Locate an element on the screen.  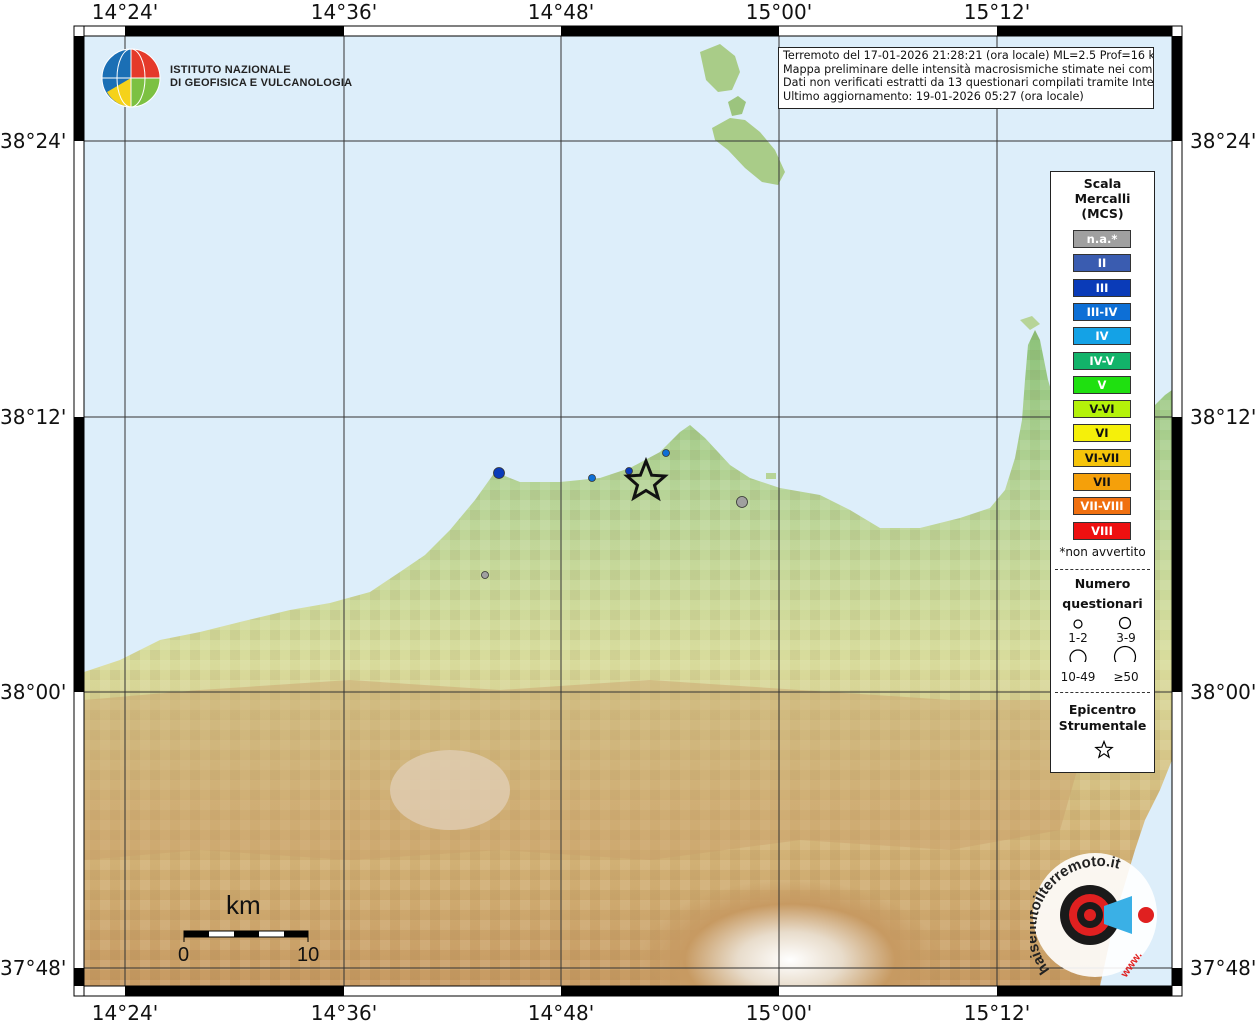
institute-name-line: ISTITUTO NAZIONALE is located at coordinates (230, 70).